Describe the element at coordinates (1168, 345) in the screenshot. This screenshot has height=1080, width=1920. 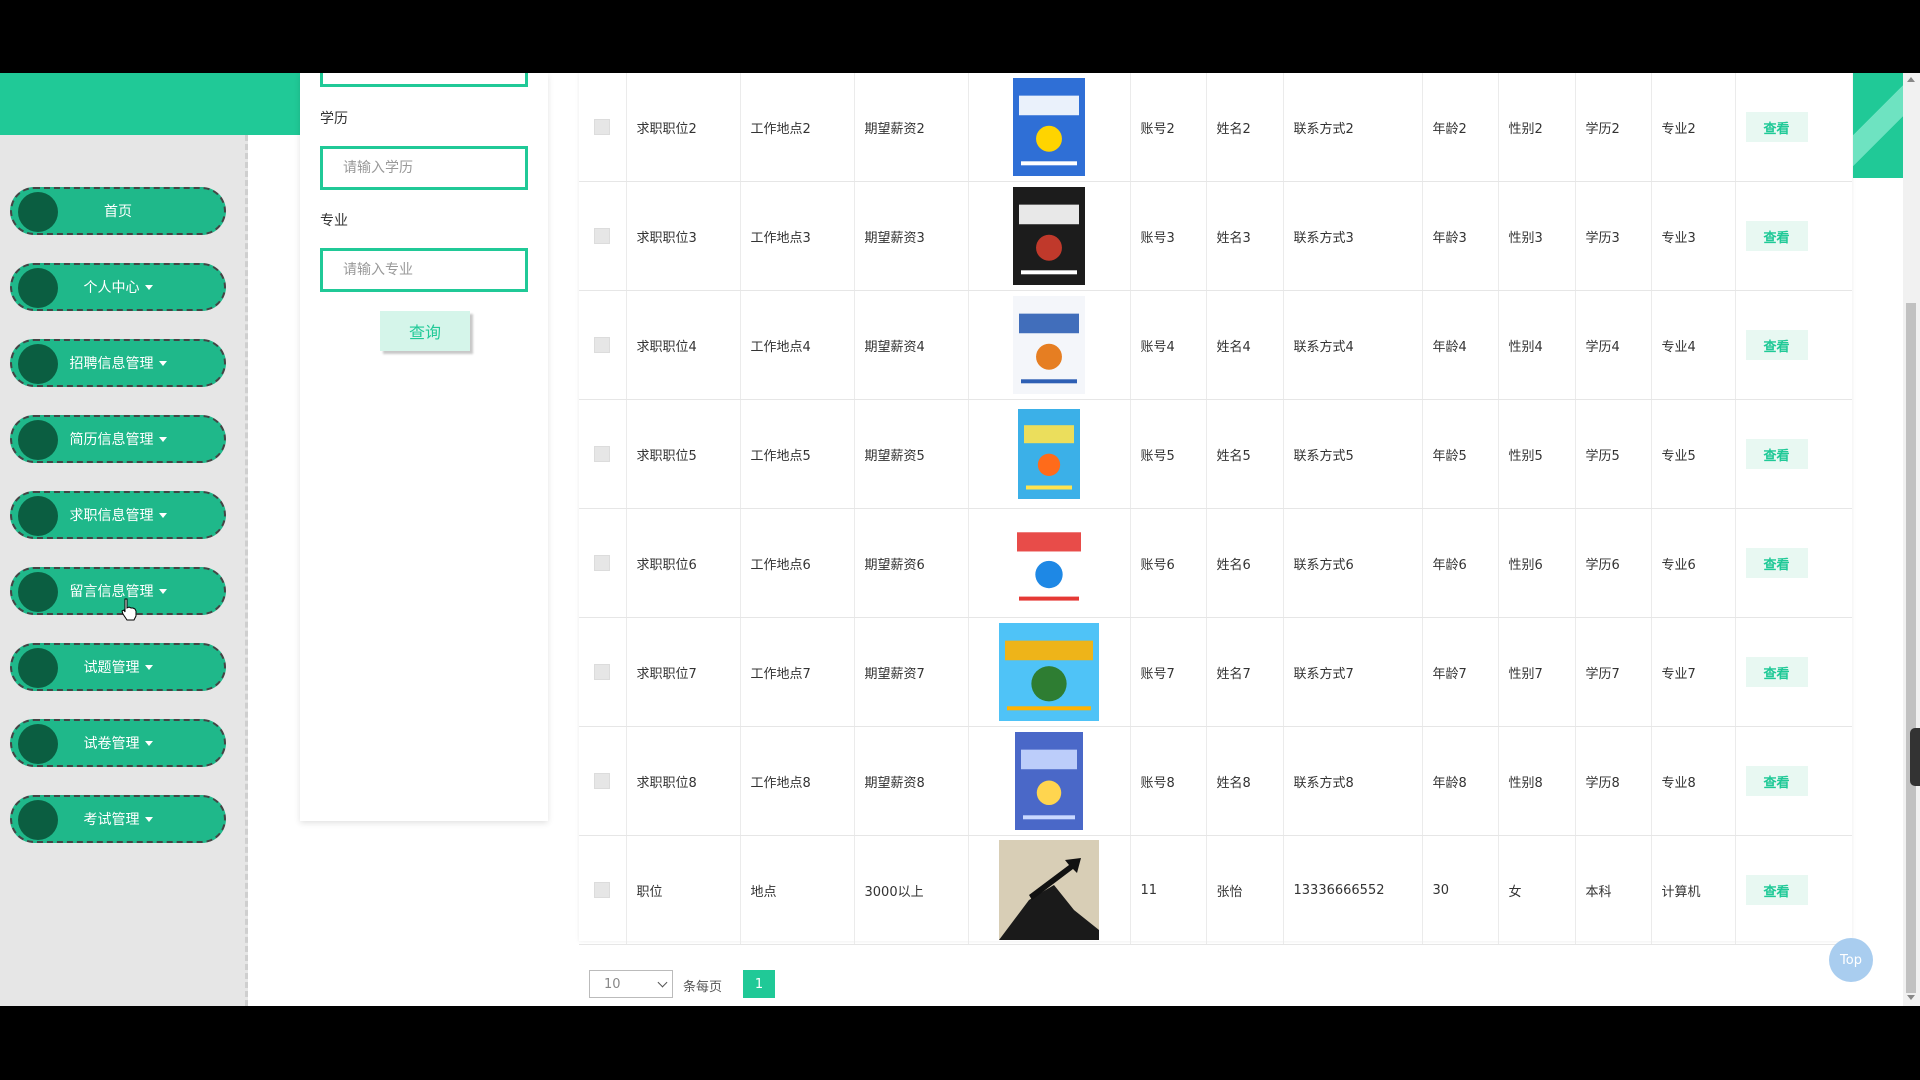
I see `cell-account: 账号4` at that location.